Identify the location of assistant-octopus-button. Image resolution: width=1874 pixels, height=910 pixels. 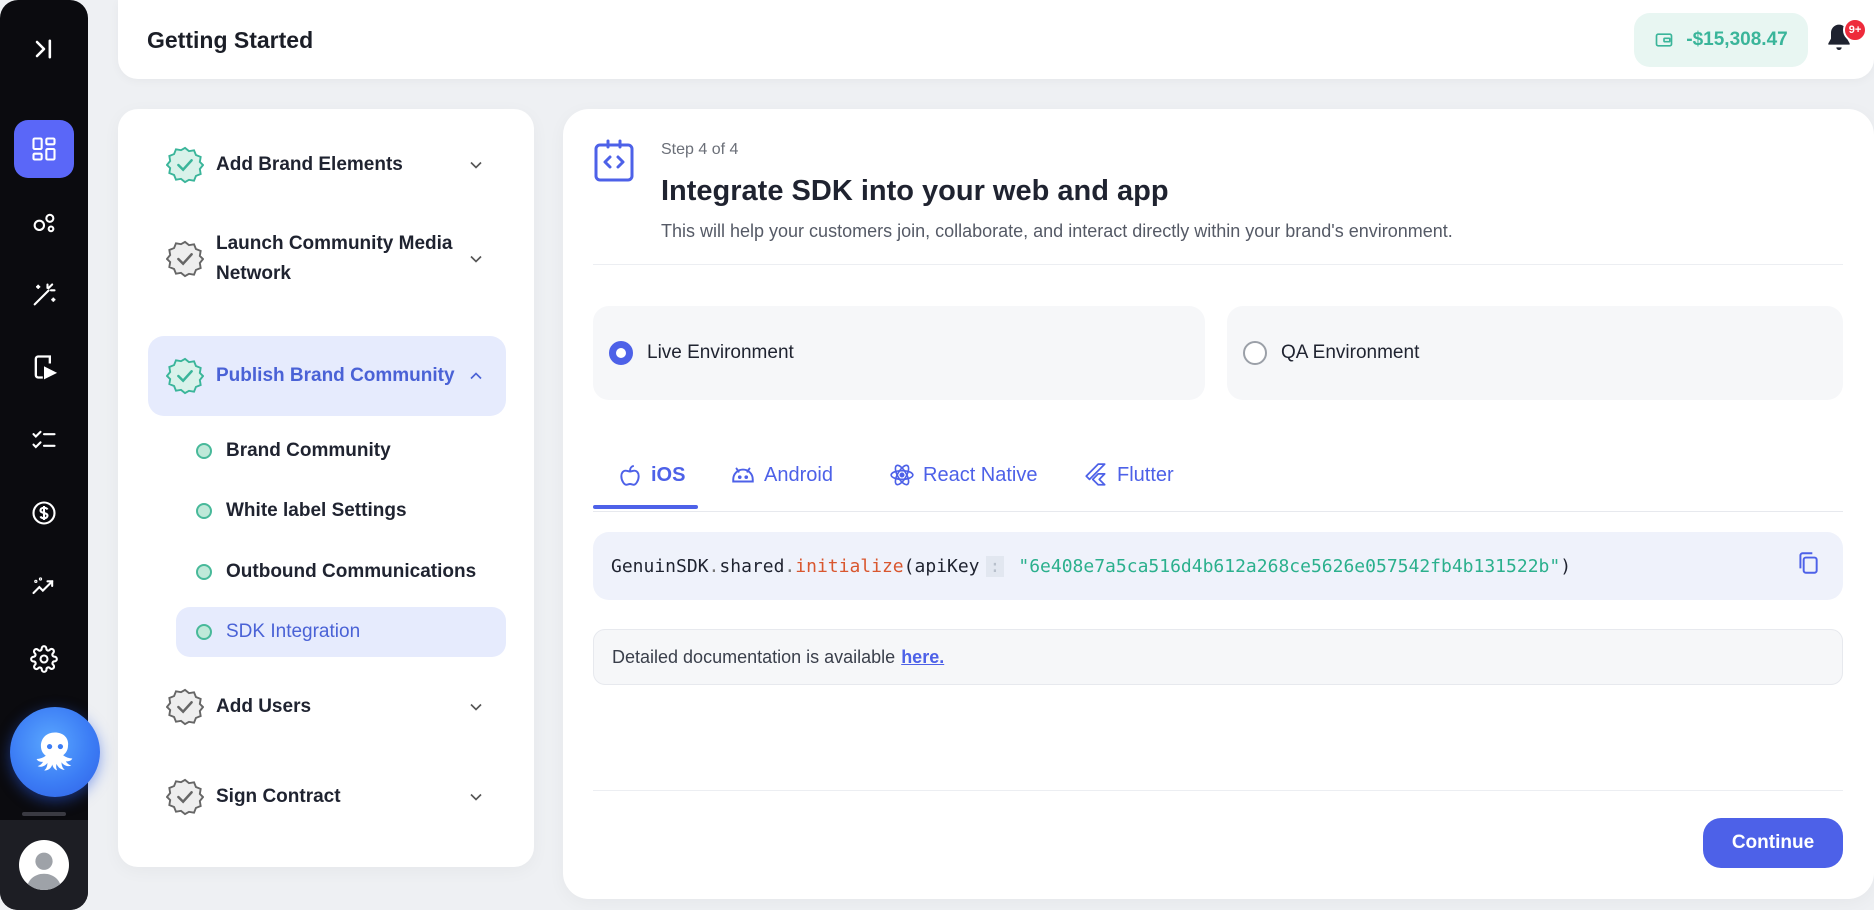
(55, 752).